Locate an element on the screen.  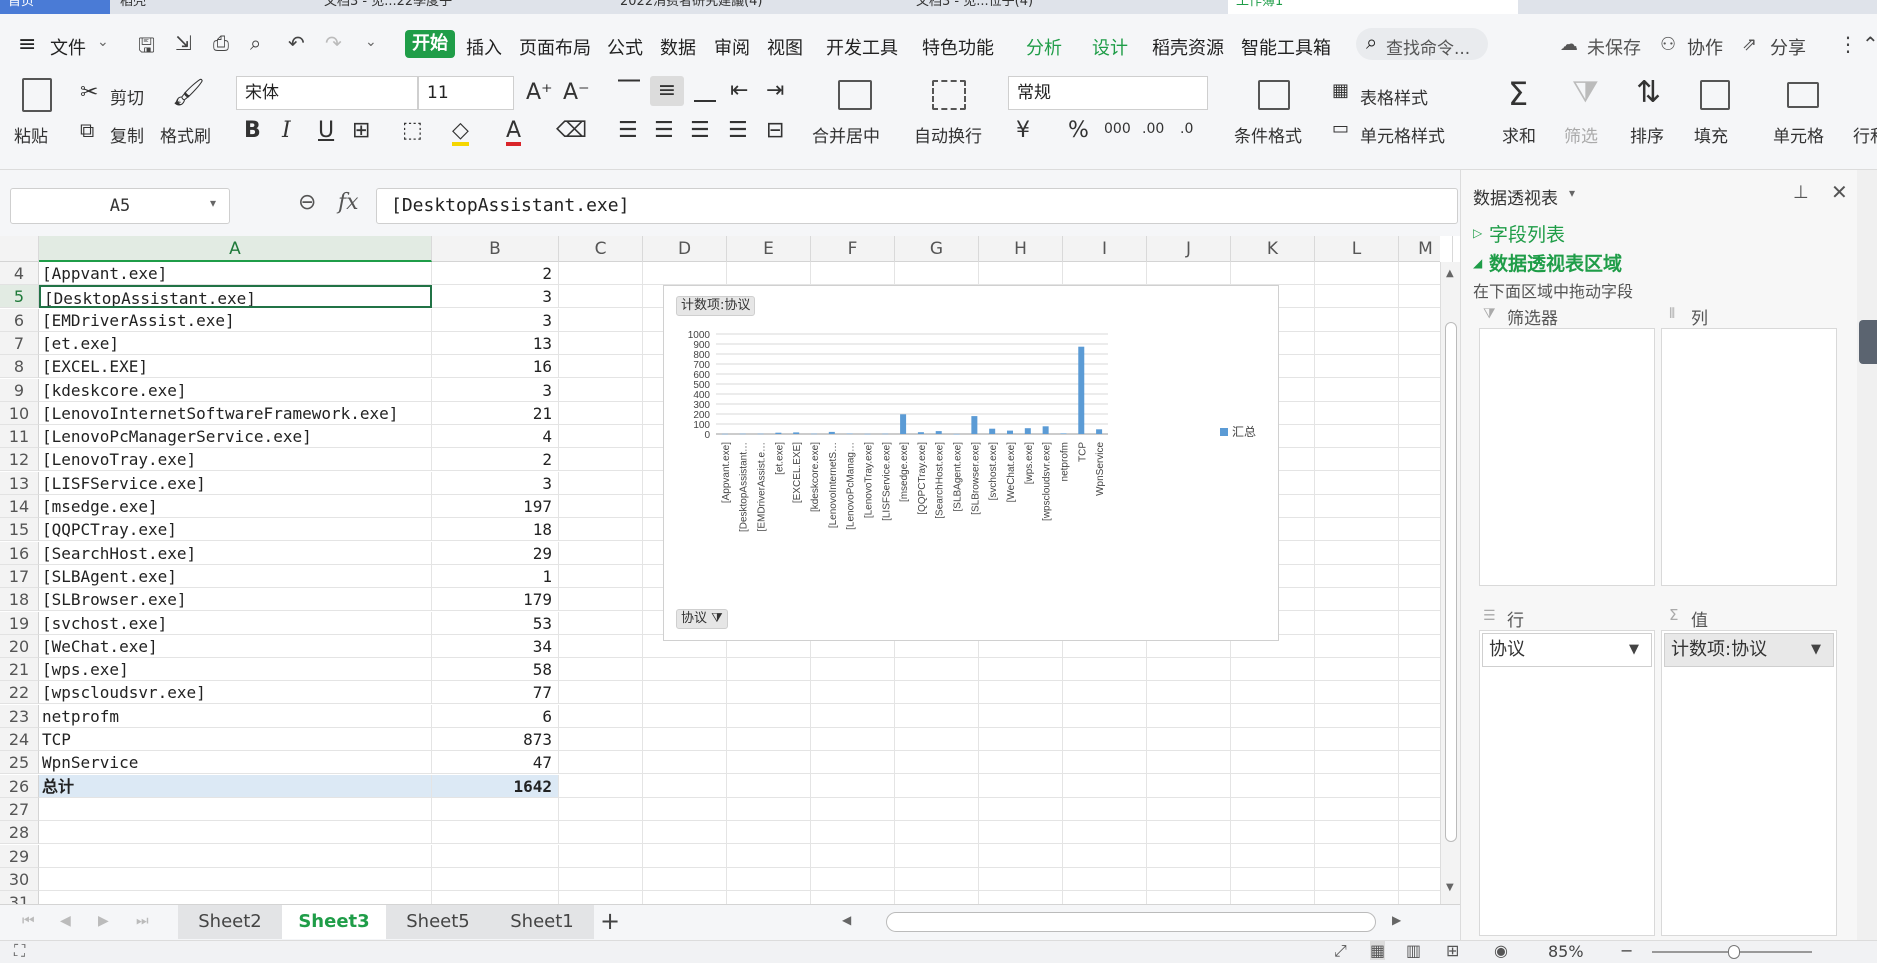
fx-icon: fx is located at coordinates (348, 202).